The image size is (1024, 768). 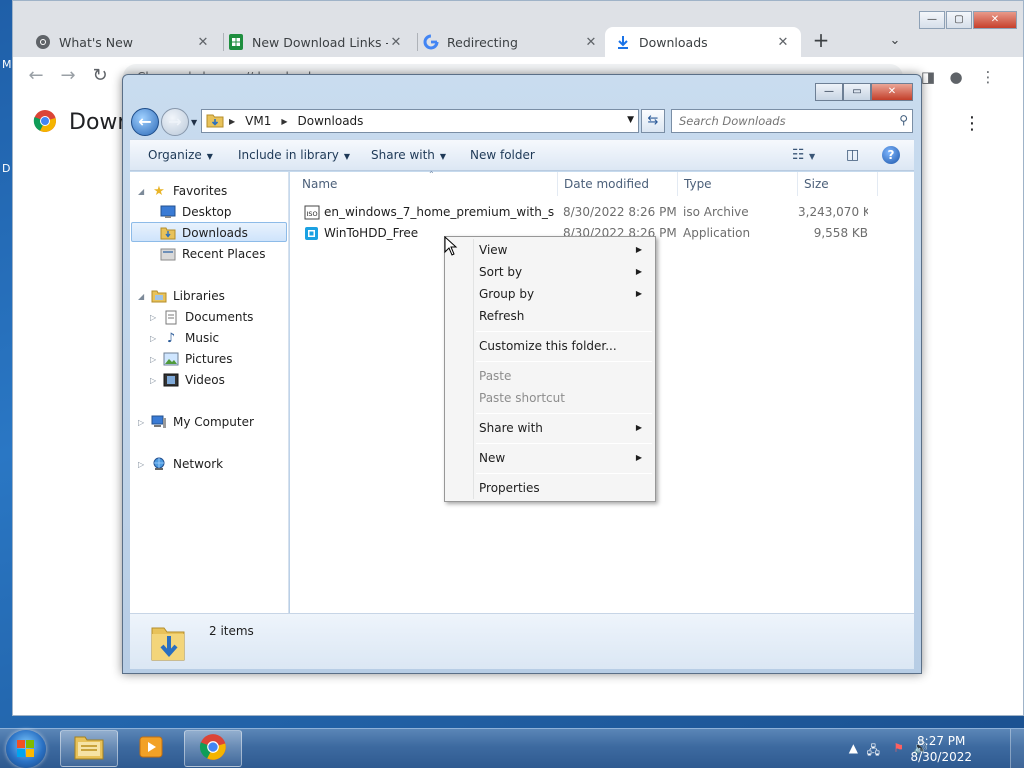 What do you see at coordinates (838, 184) in the screenshot?
I see `column-header-size: Size` at bounding box center [838, 184].